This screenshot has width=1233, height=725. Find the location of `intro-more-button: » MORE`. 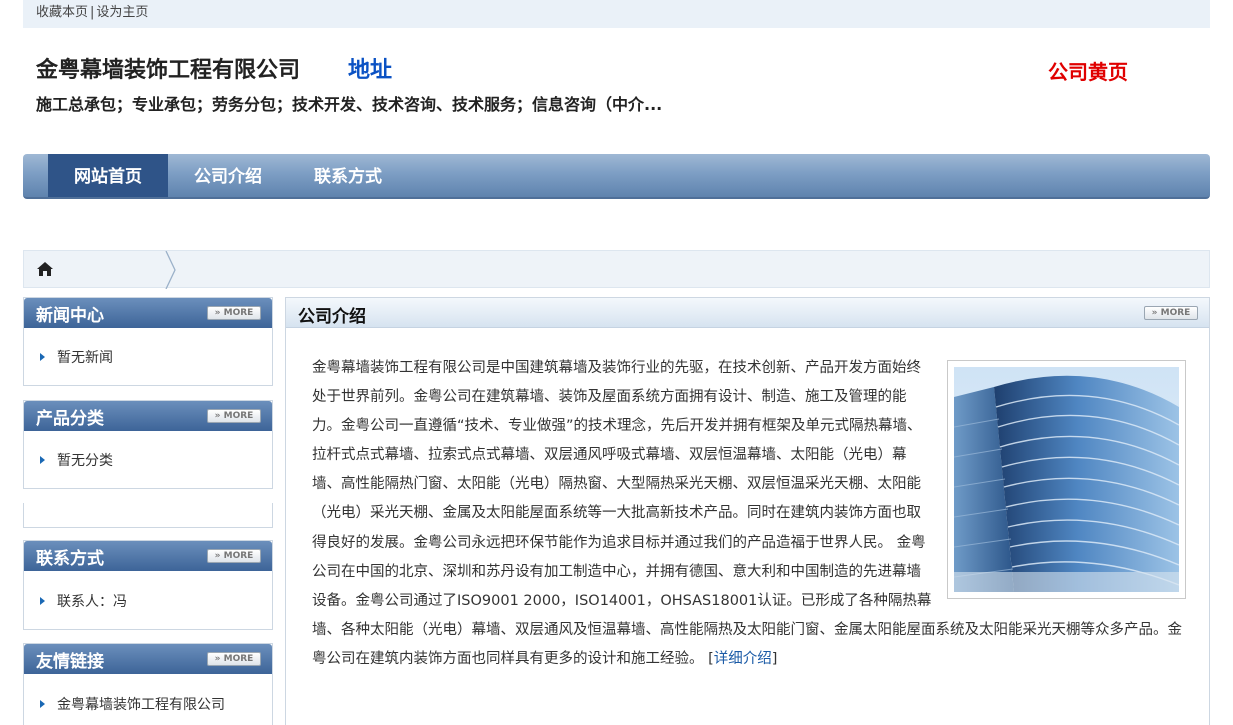

intro-more-button: » MORE is located at coordinates (1171, 313).